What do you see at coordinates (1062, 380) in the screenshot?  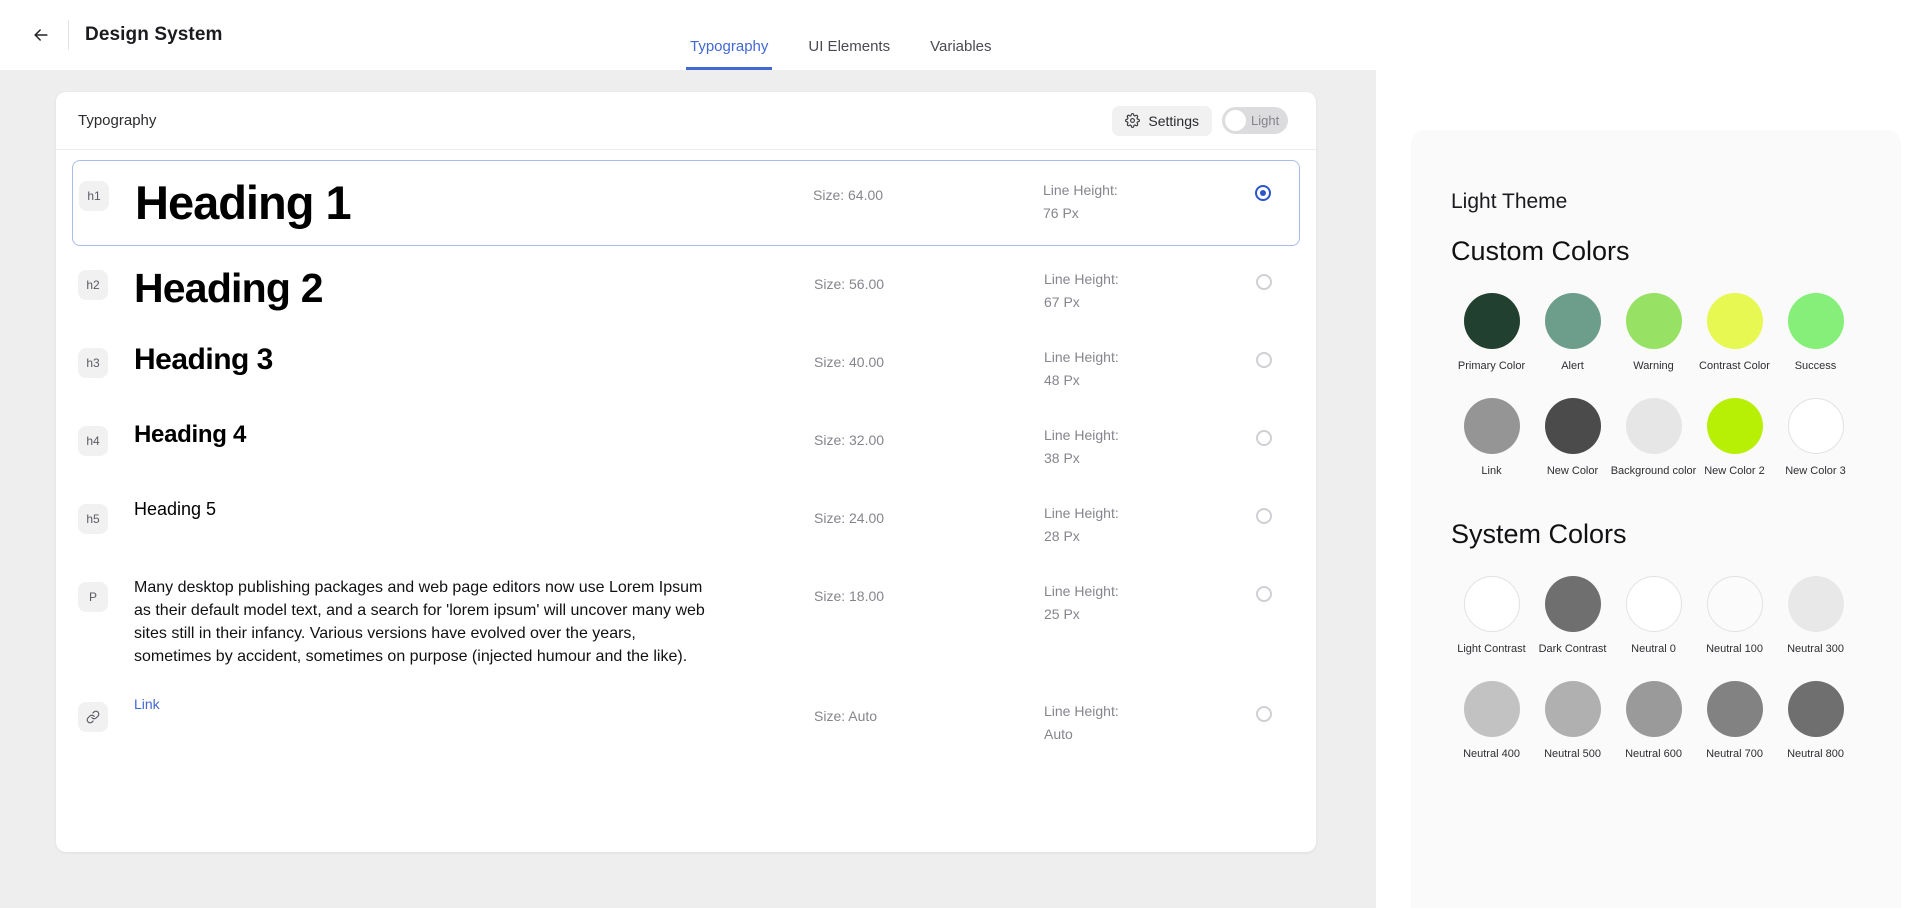 I see `line-height-value: 48 Px` at bounding box center [1062, 380].